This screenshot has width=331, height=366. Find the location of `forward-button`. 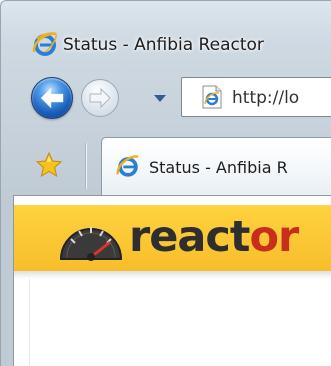

forward-button is located at coordinates (100, 98).